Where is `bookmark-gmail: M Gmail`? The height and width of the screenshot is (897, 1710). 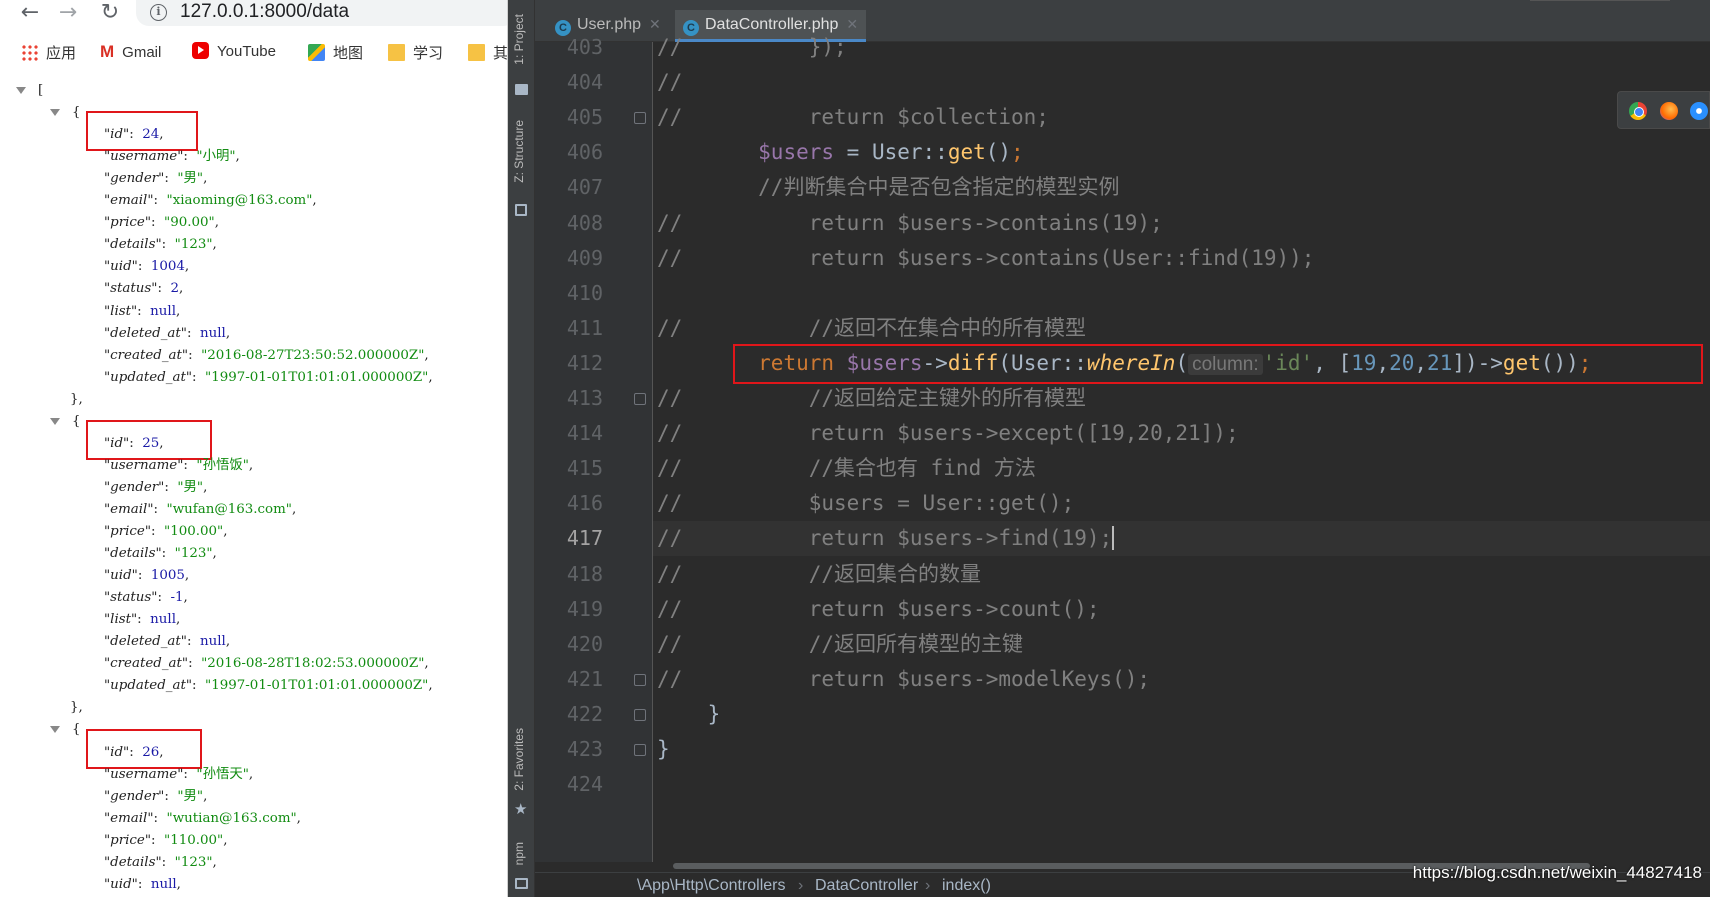 bookmark-gmail: M Gmail is located at coordinates (130, 52).